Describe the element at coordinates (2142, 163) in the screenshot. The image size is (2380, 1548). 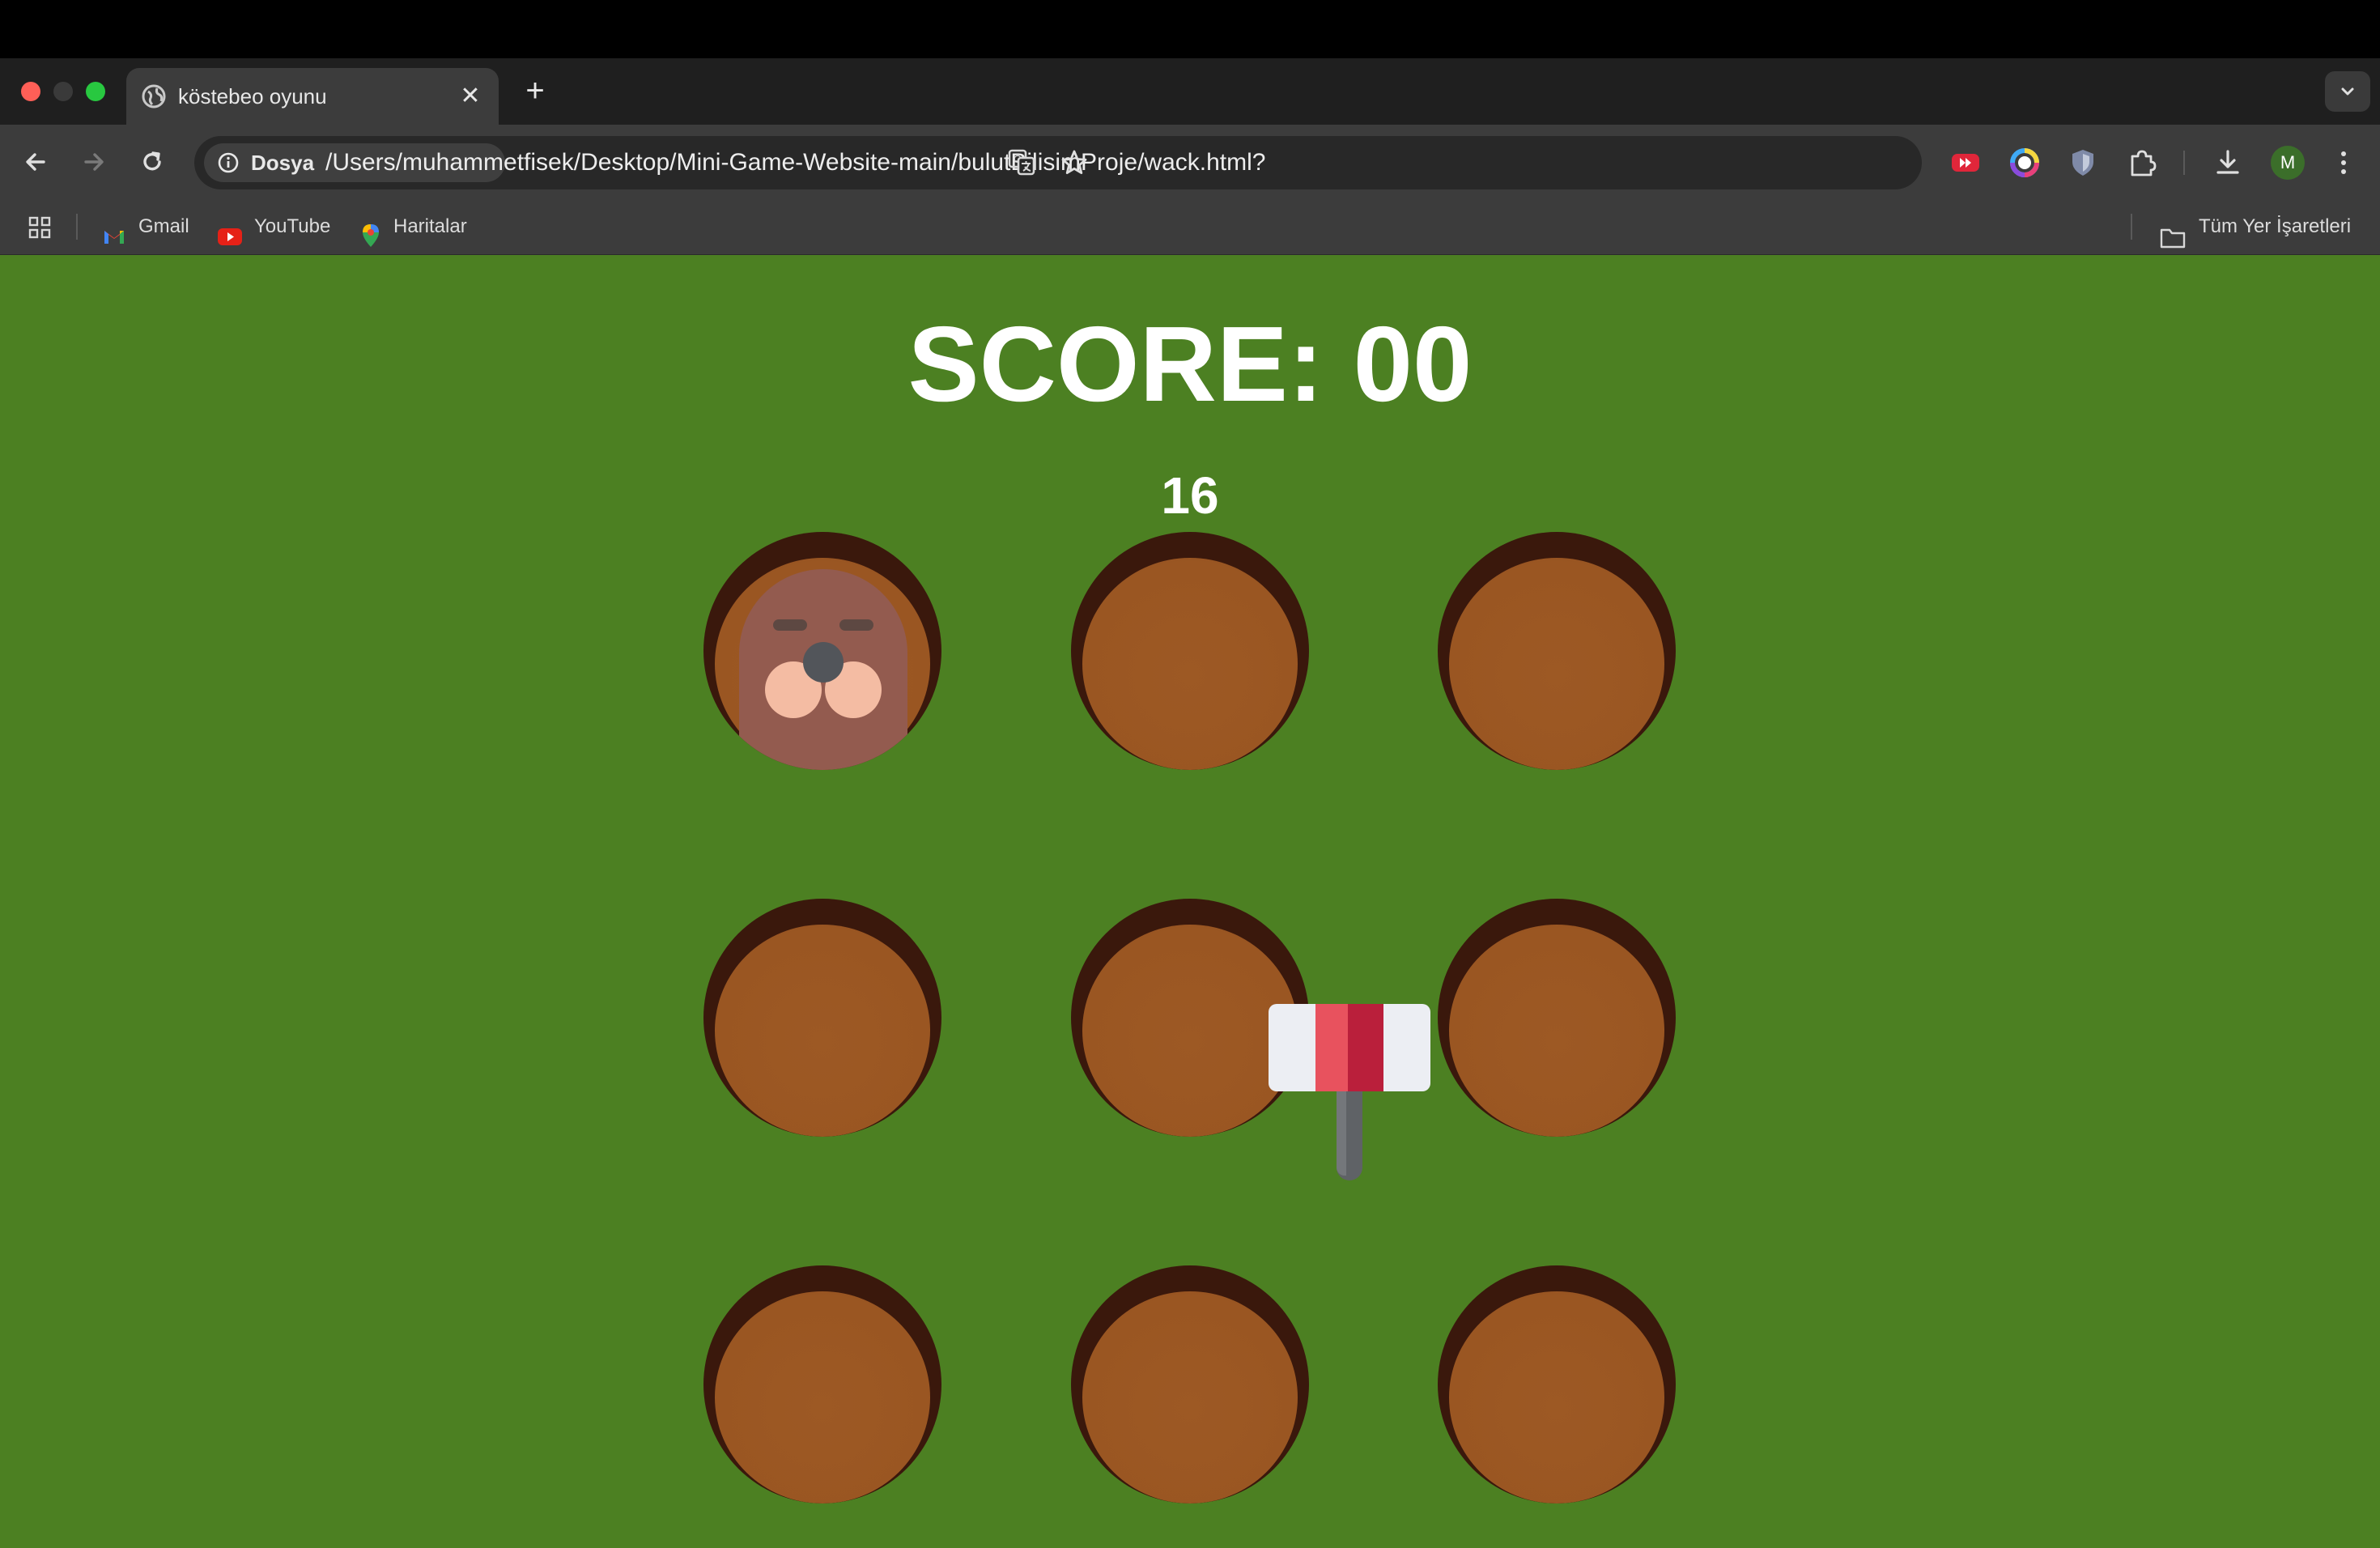
I see `extensions-puzzle-icon` at that location.